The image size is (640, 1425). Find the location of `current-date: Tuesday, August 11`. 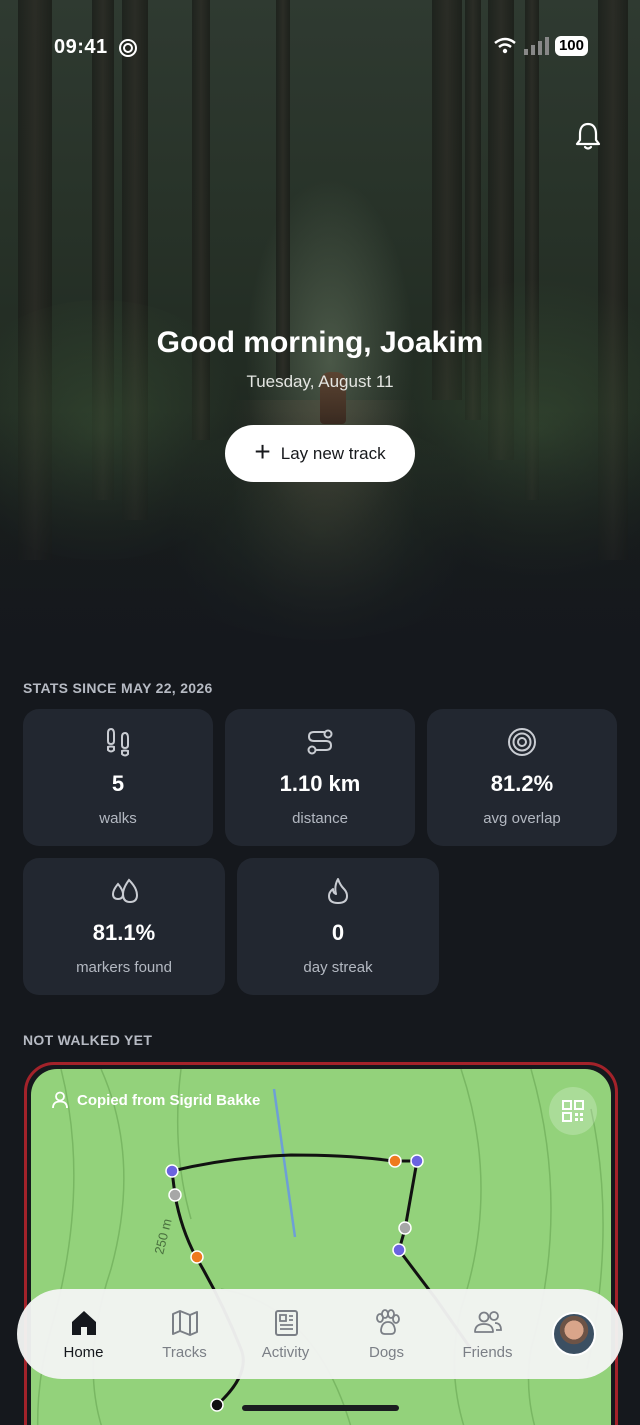

current-date: Tuesday, August 11 is located at coordinates (320, 381).